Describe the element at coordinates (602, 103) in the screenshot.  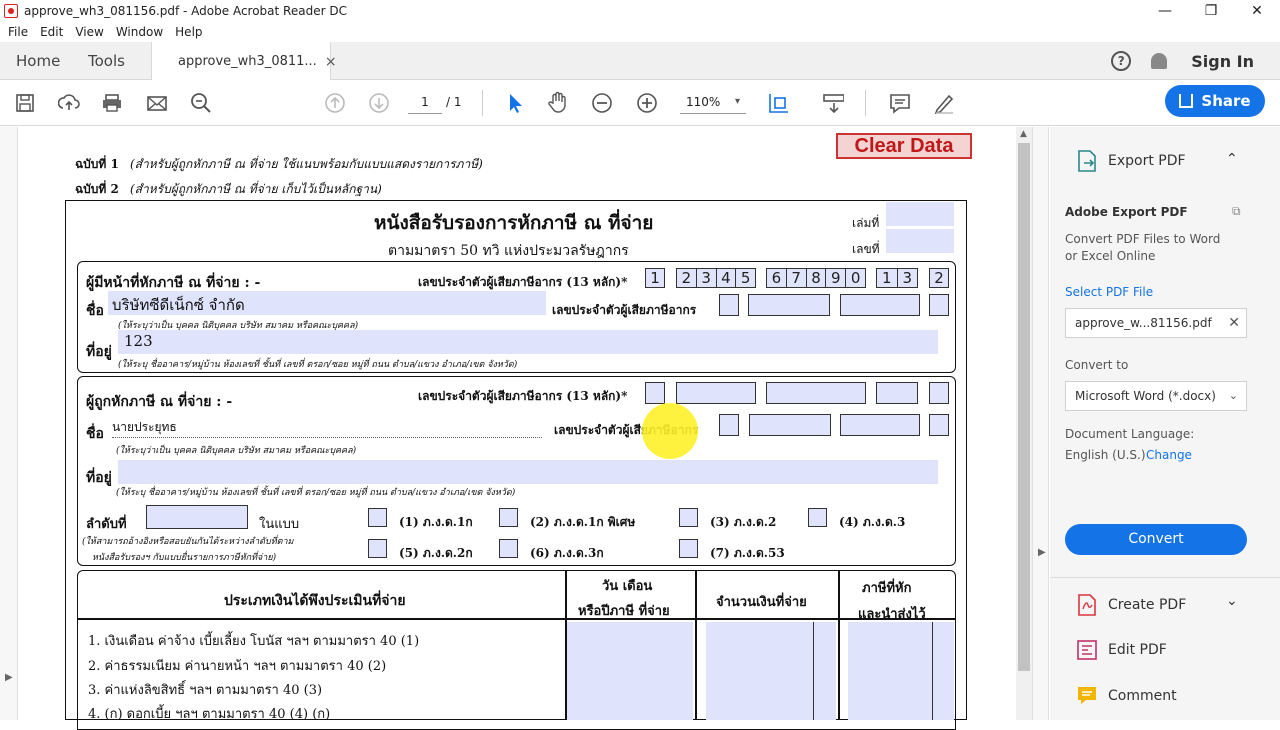
I see `zoom-out-icon` at that location.